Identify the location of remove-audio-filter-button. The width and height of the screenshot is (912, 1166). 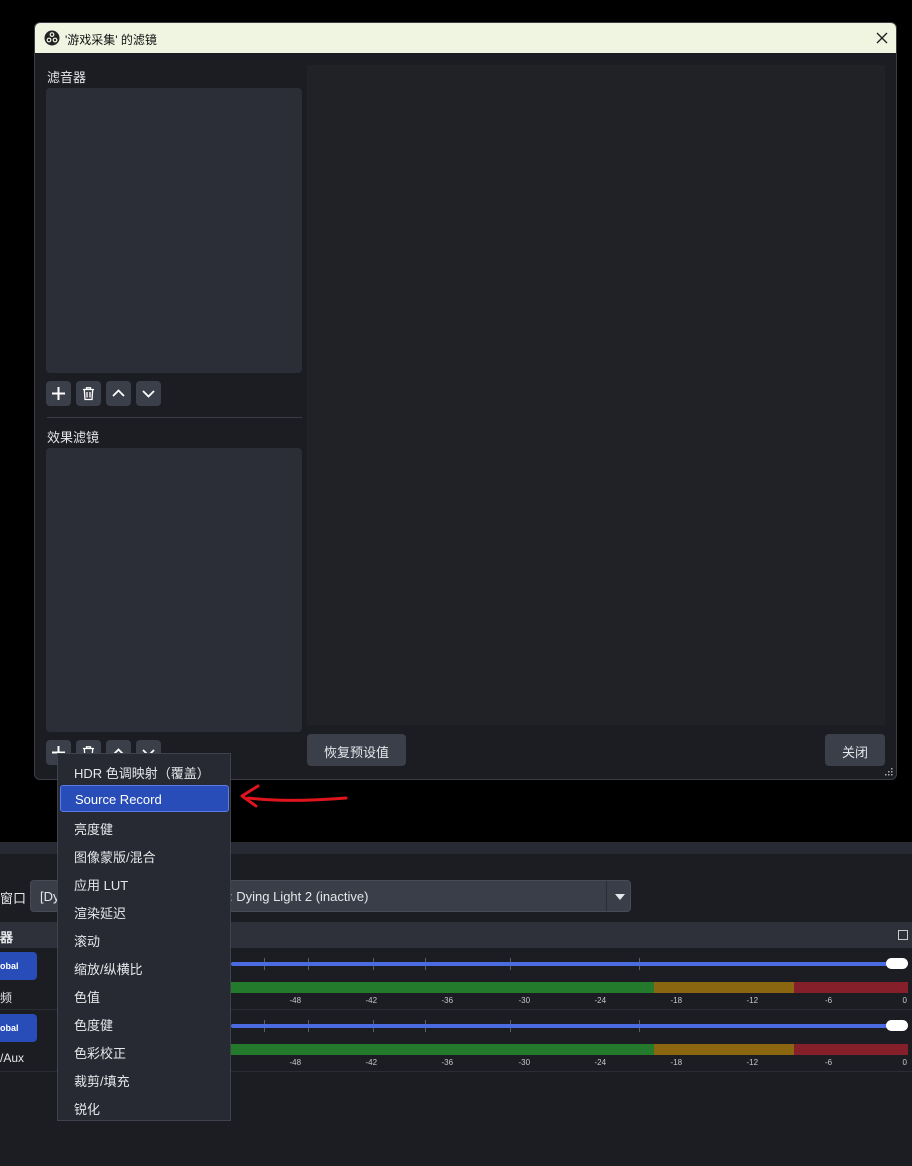
(88, 393).